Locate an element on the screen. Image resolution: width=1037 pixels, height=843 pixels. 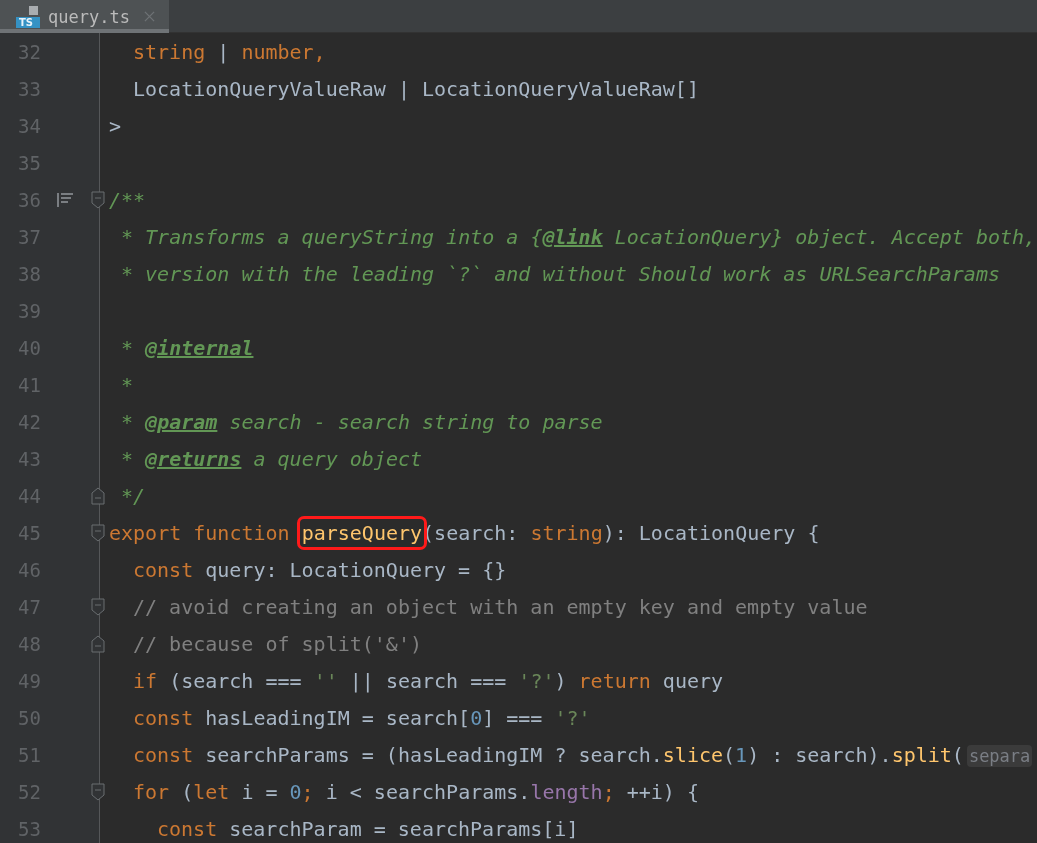
code-line: const query: LocationQuery = {} is located at coordinates (319, 569).